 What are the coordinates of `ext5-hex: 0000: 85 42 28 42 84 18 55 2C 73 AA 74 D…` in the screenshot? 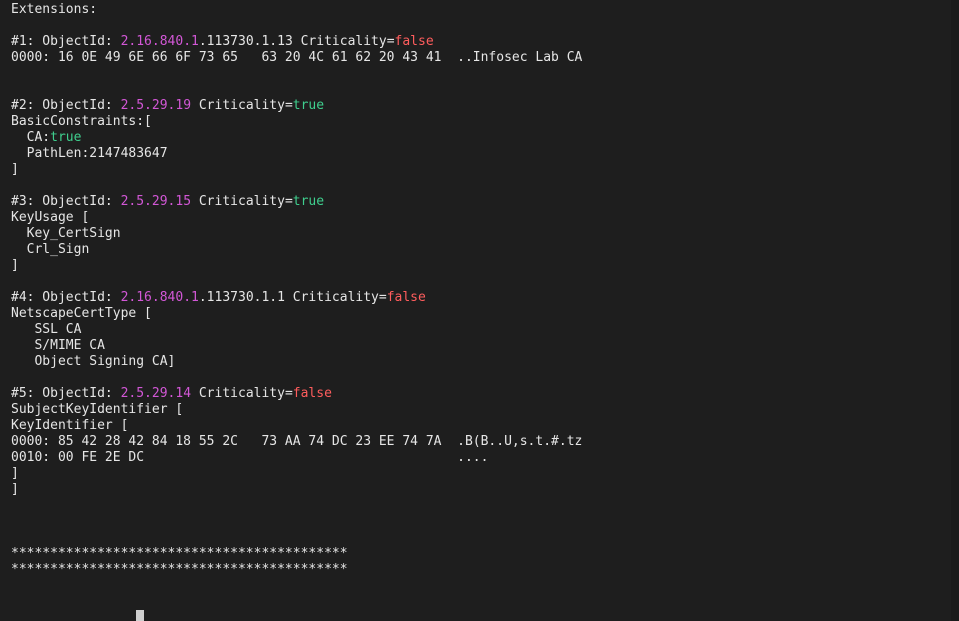 It's located at (297, 441).